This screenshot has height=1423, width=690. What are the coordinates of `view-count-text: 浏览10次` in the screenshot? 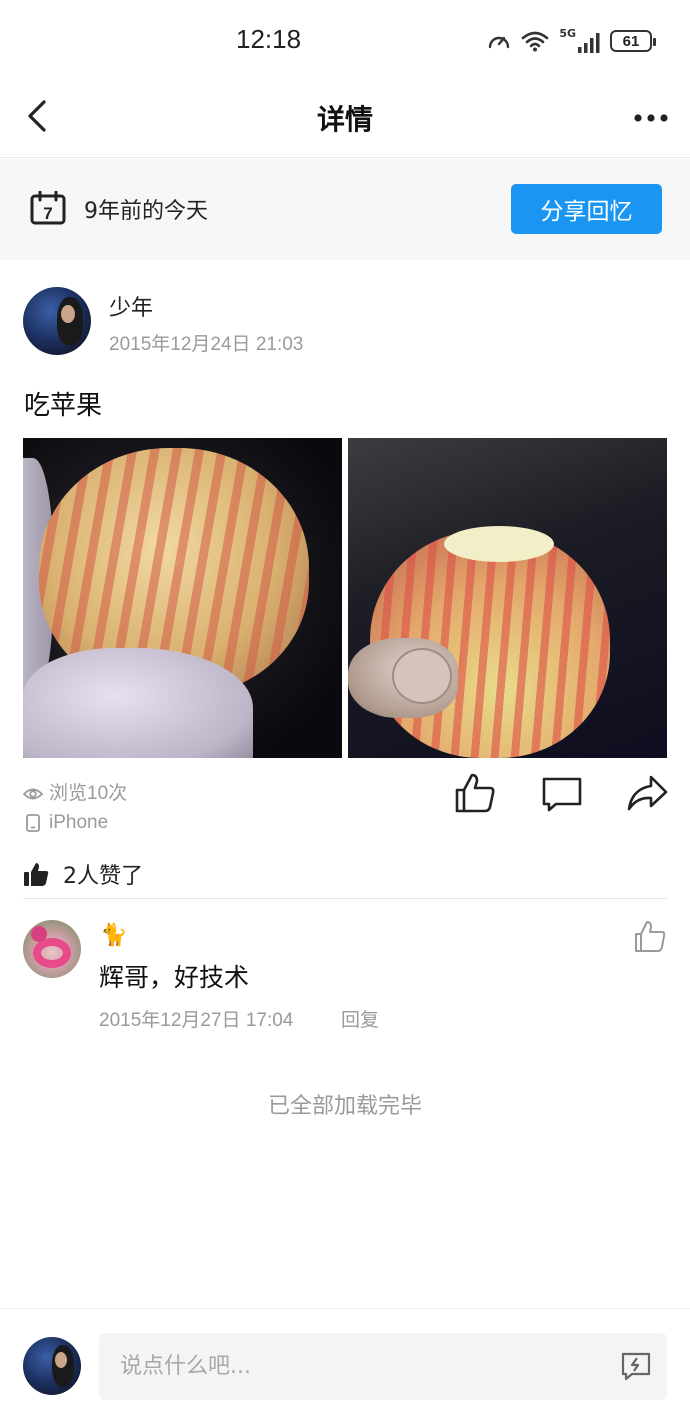 It's located at (88, 793).